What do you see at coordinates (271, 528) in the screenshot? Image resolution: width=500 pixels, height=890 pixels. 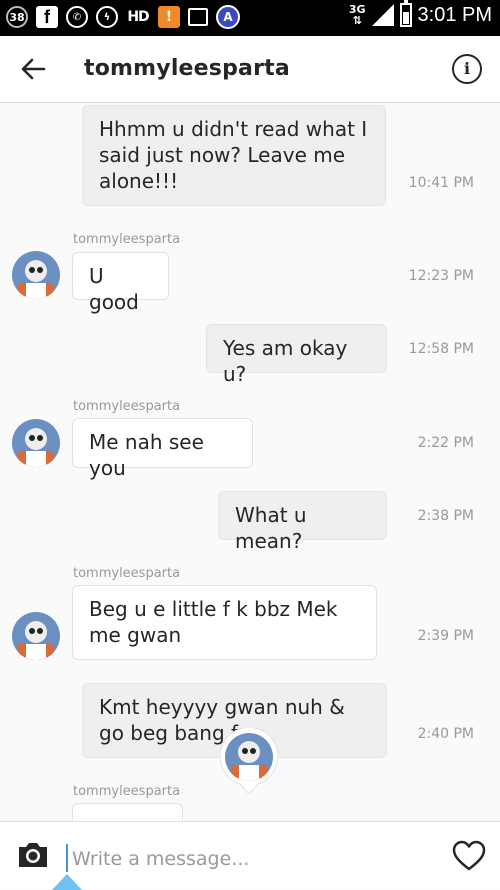 I see `message-text: What u mean?` at bounding box center [271, 528].